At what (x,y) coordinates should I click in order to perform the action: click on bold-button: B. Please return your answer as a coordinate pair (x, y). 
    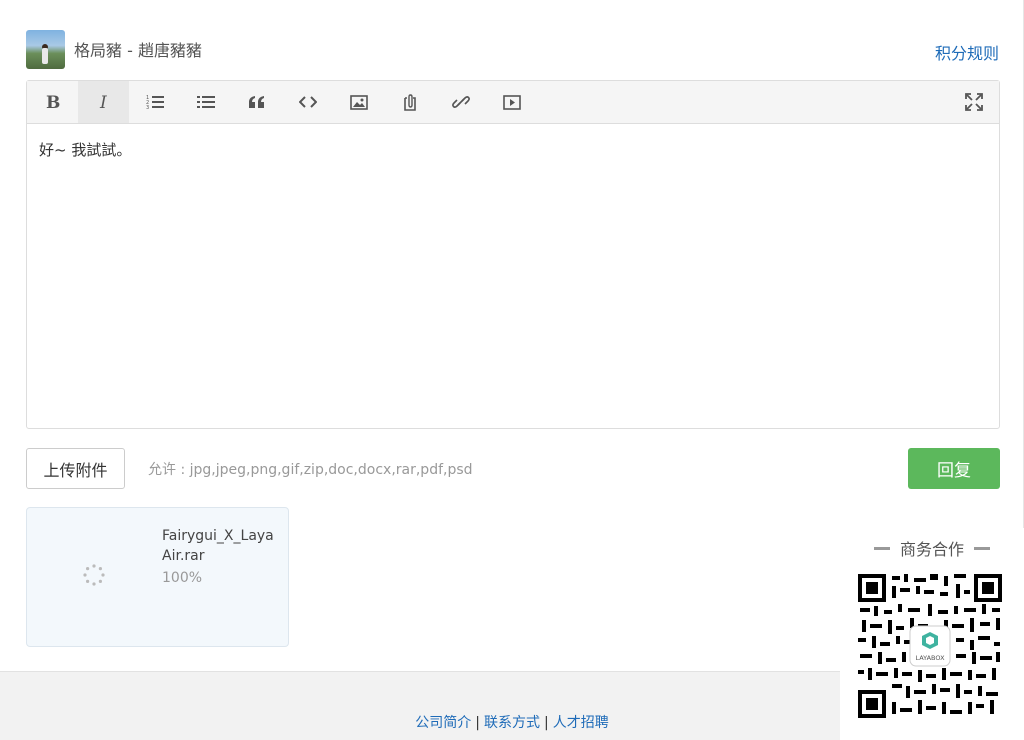
    Looking at the image, I should click on (52, 102).